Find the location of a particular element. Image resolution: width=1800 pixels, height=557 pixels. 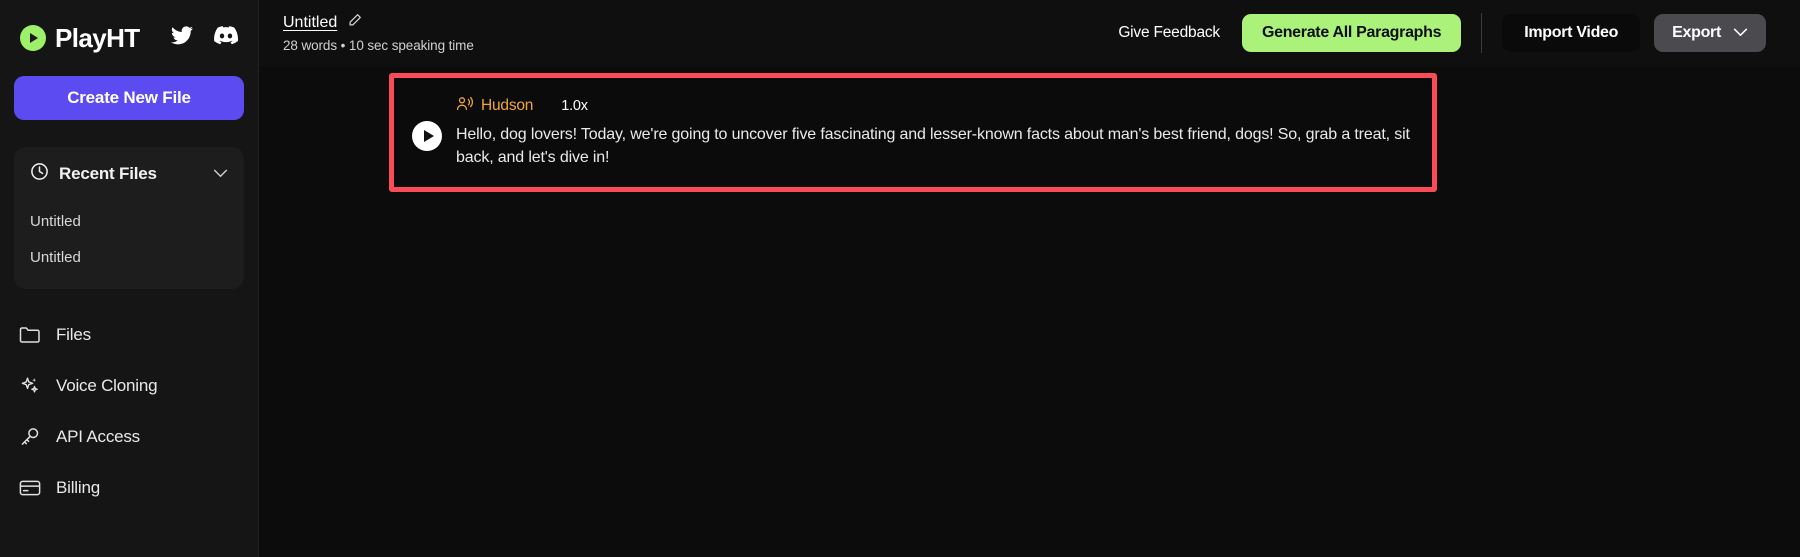

play-circle-icon is located at coordinates (33, 38).